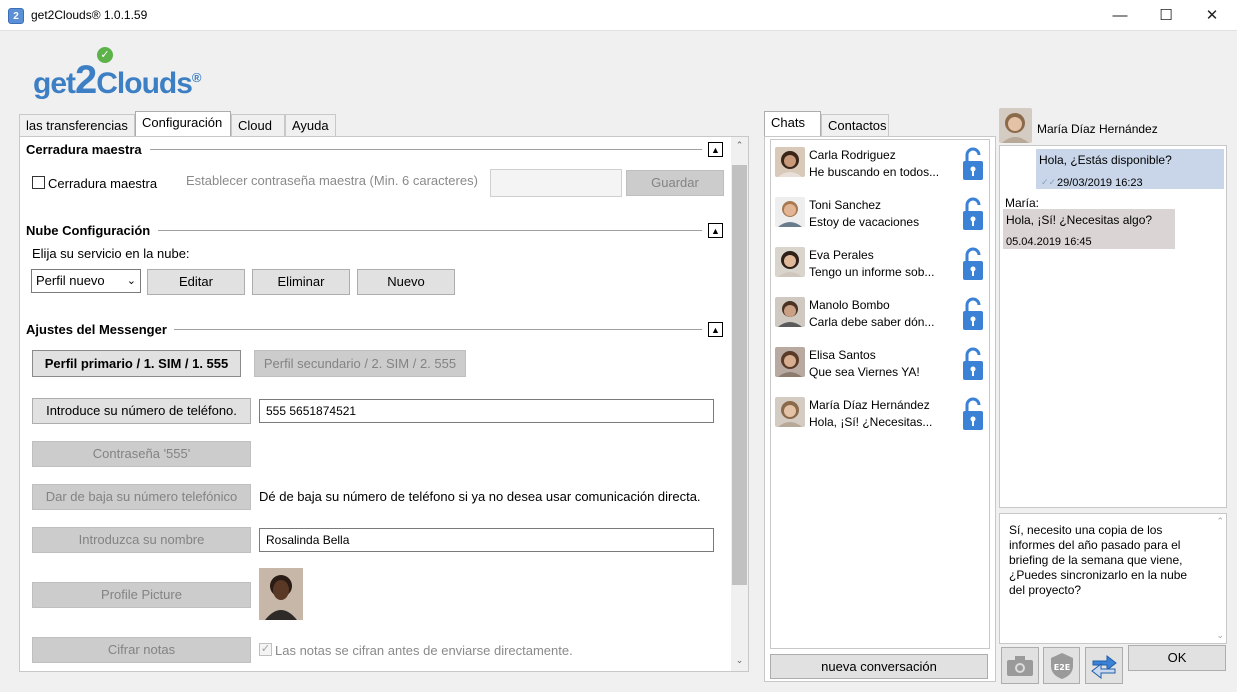 This screenshot has height=692, width=1237. Describe the element at coordinates (86, 80) in the screenshot. I see `logo-text-2: 2` at that location.